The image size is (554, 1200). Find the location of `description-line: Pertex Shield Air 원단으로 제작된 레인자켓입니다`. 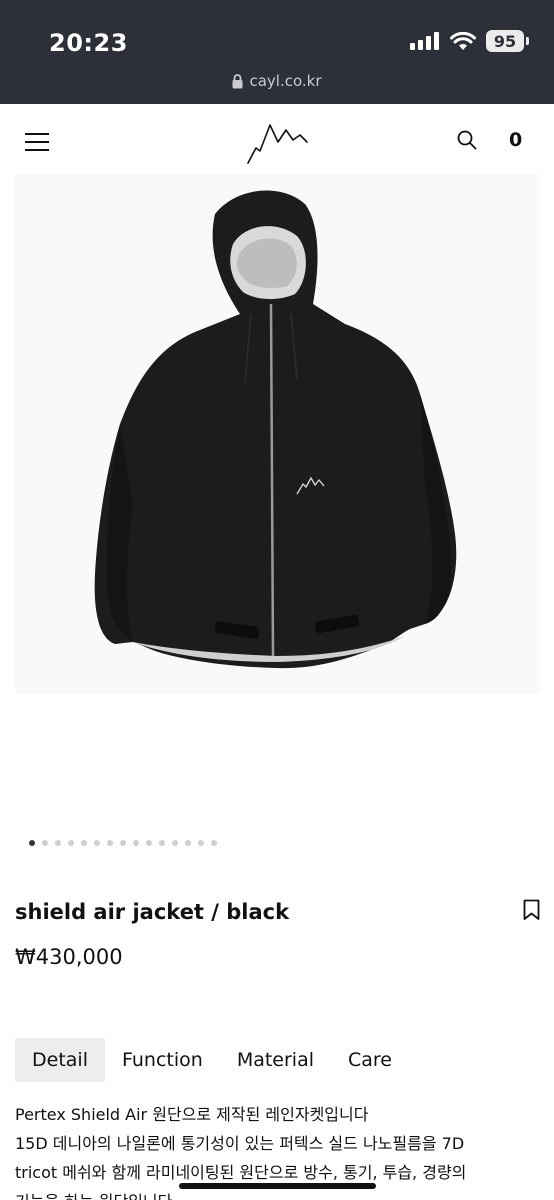

description-line: Pertex Shield Air 원단으로 제작된 레인자켓입니다 is located at coordinates (192, 1114).